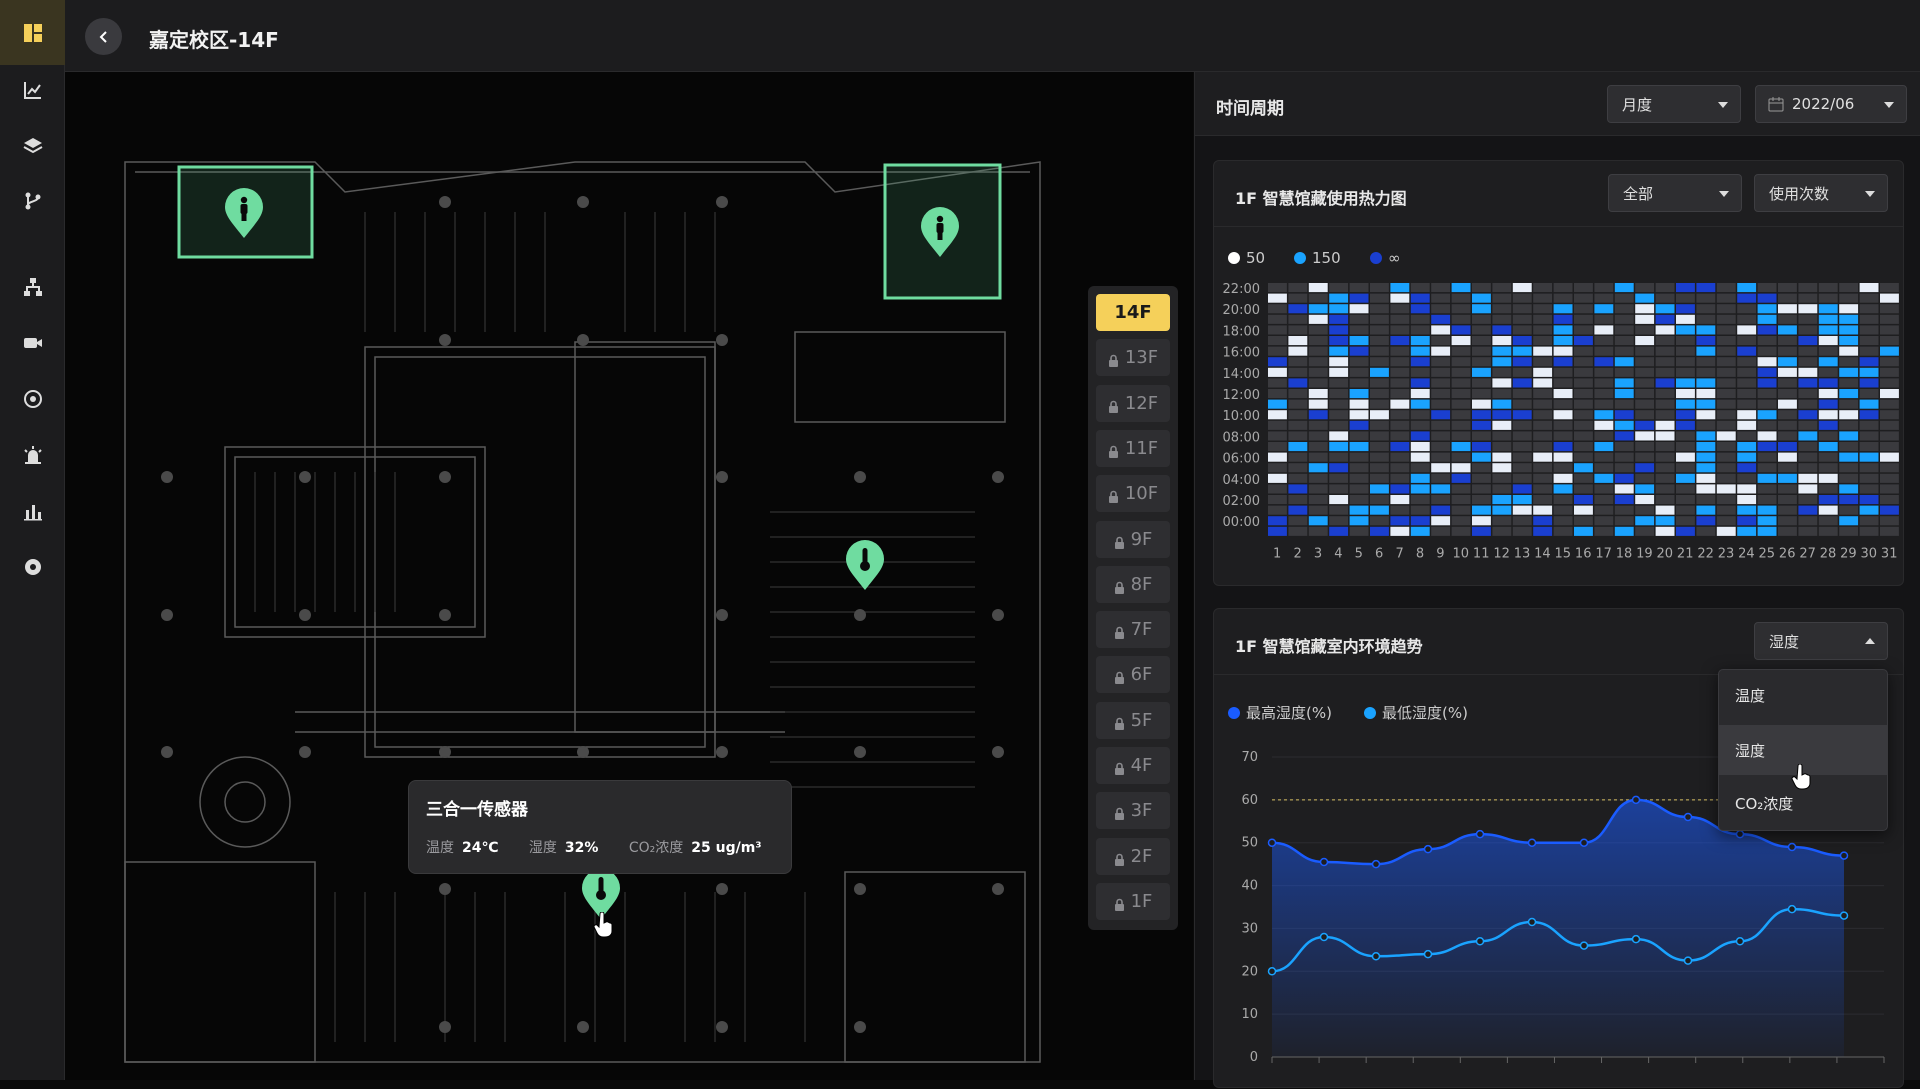 This screenshot has width=1920, height=1089. I want to click on settings-icon, so click(32, 567).